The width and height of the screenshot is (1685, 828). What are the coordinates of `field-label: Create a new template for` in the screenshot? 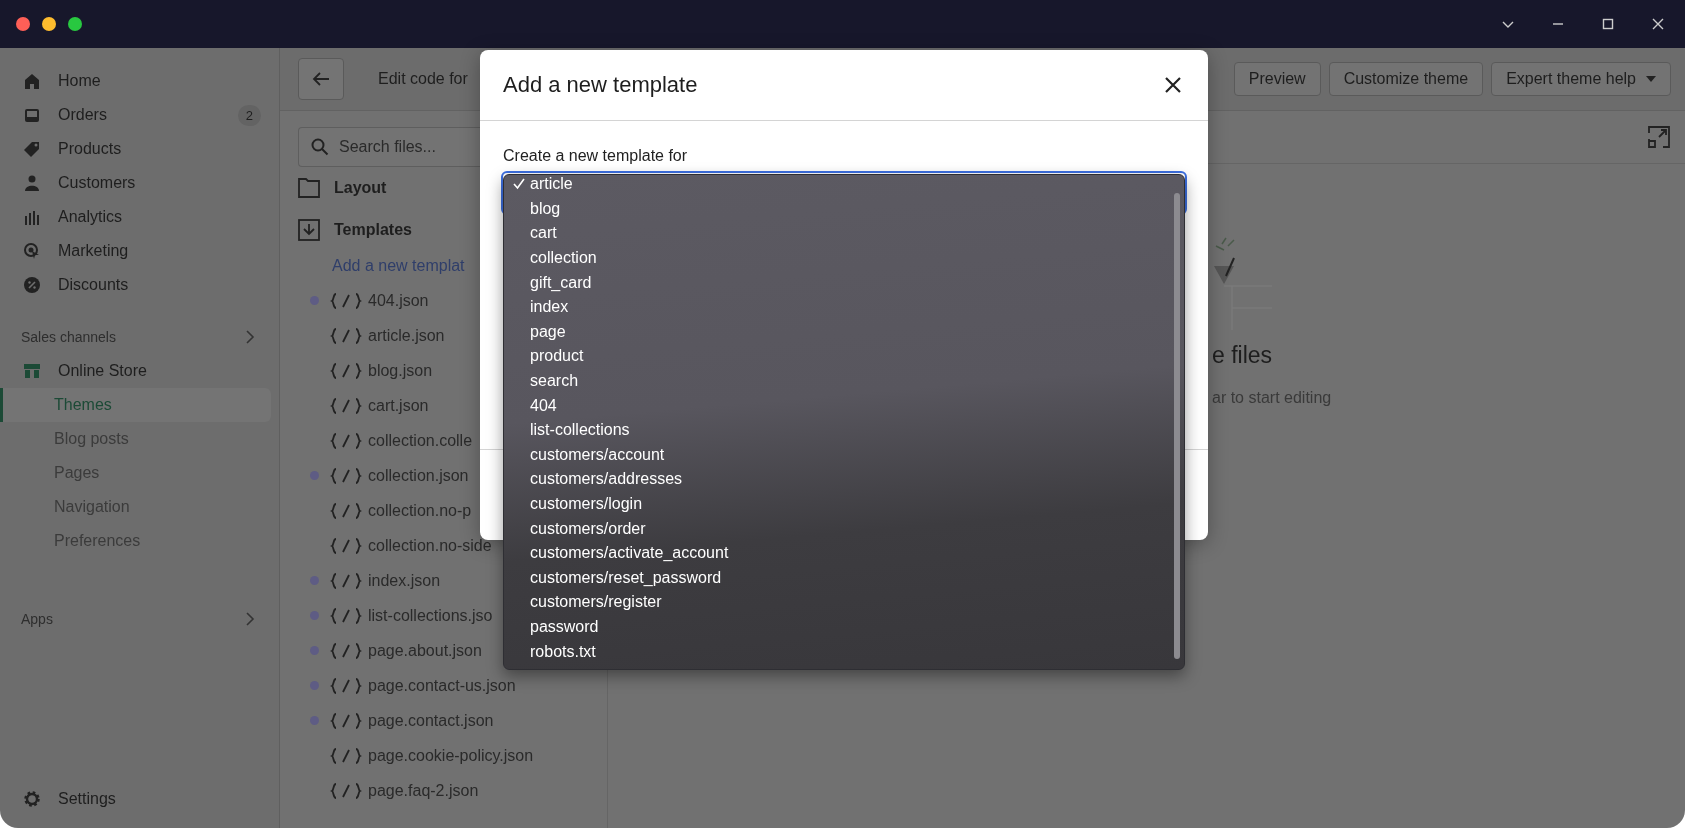 It's located at (596, 156).